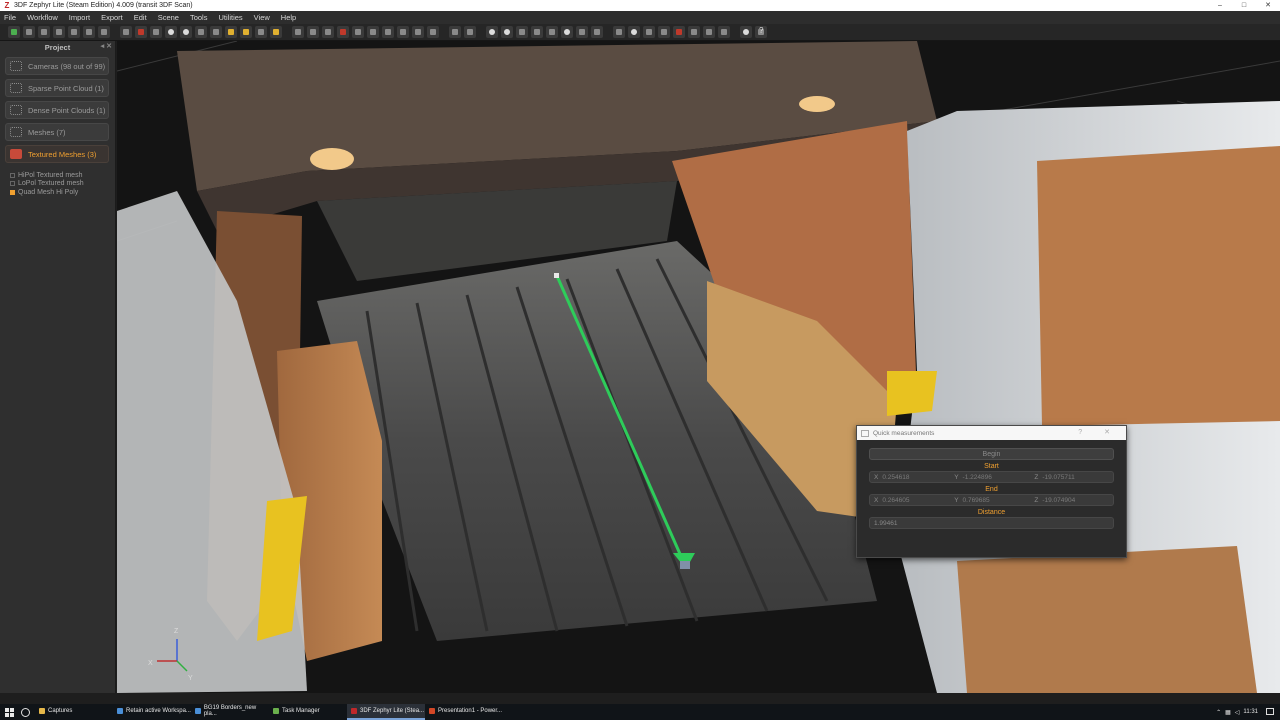 Image resolution: width=1280 pixels, height=720 pixels. I want to click on menu-import: Import, so click(79, 17).